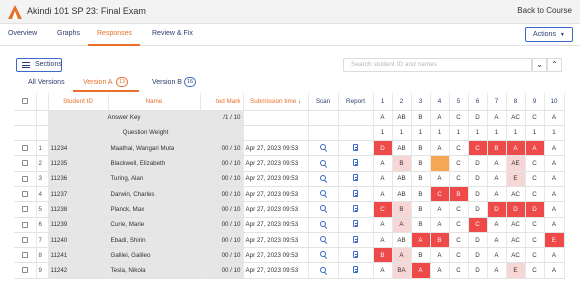  What do you see at coordinates (437, 65) in the screenshot?
I see `search-input: Search student ID and names` at bounding box center [437, 65].